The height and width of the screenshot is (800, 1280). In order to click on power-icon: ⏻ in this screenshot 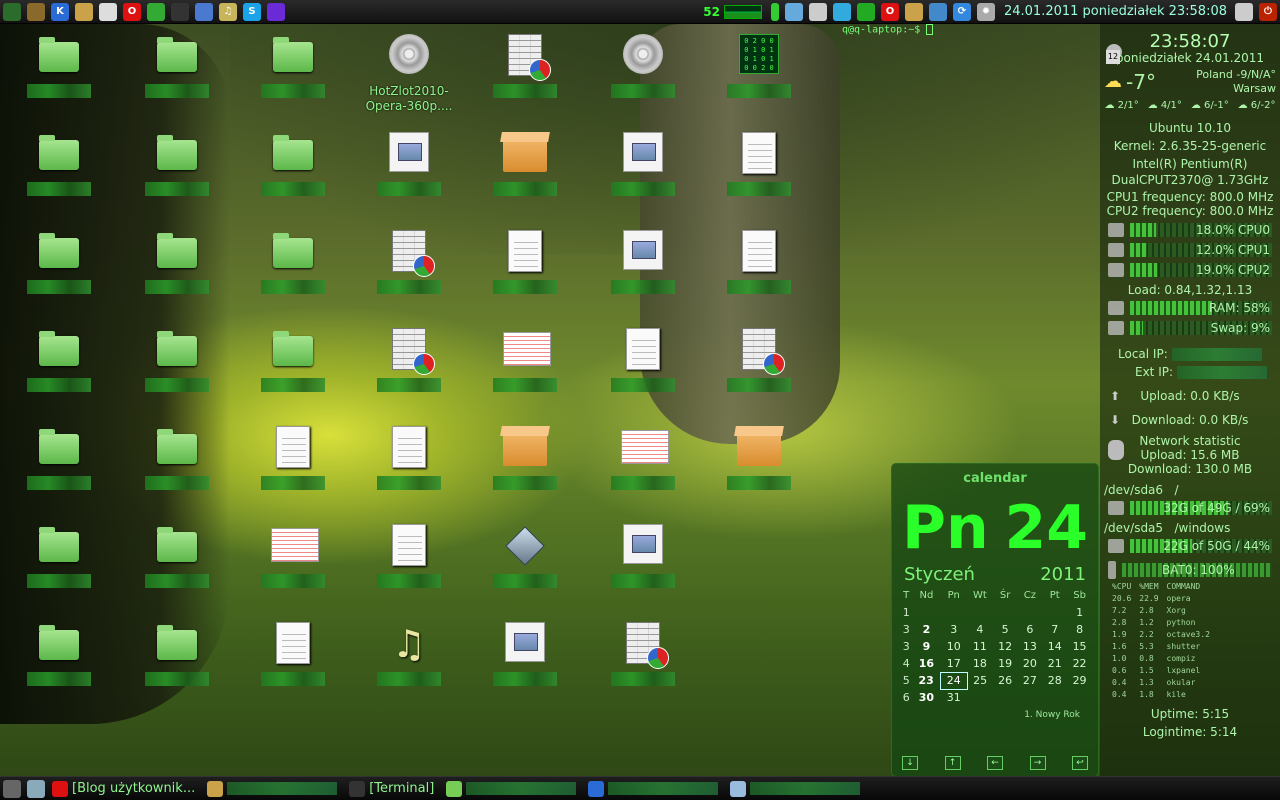, I will do `click(1268, 11)`.